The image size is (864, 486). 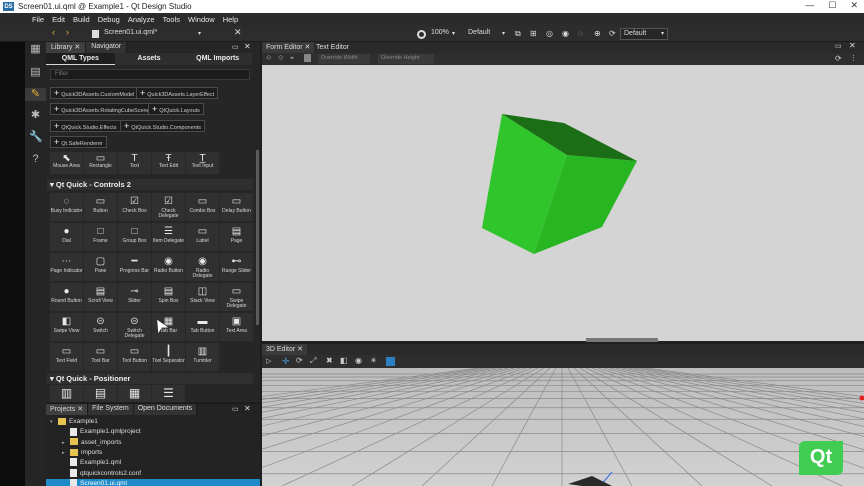 I want to click on component-mouse-area: ⬉ Mouse Area, so click(x=66, y=163).